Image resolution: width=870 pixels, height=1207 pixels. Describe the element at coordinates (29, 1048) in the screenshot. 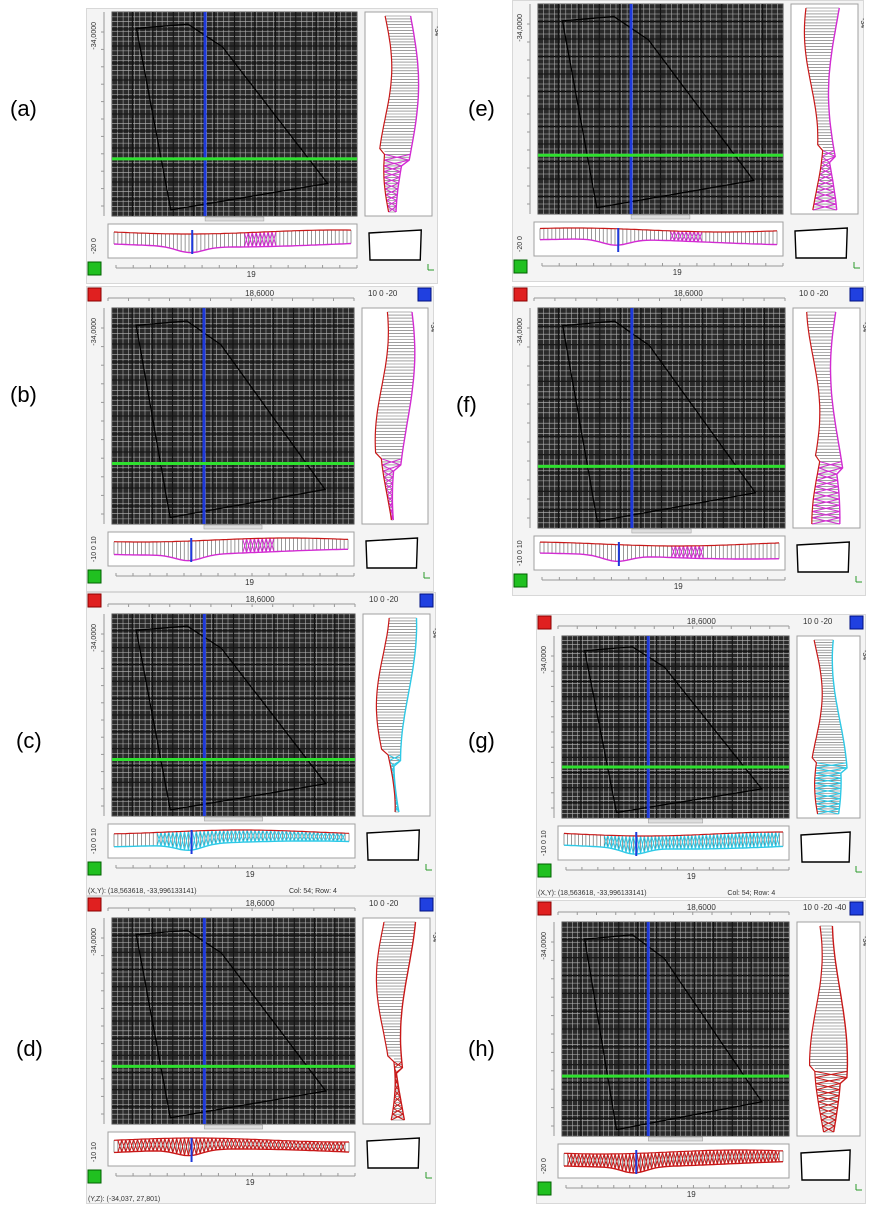

I see `subfigure-label-d: (d)` at that location.